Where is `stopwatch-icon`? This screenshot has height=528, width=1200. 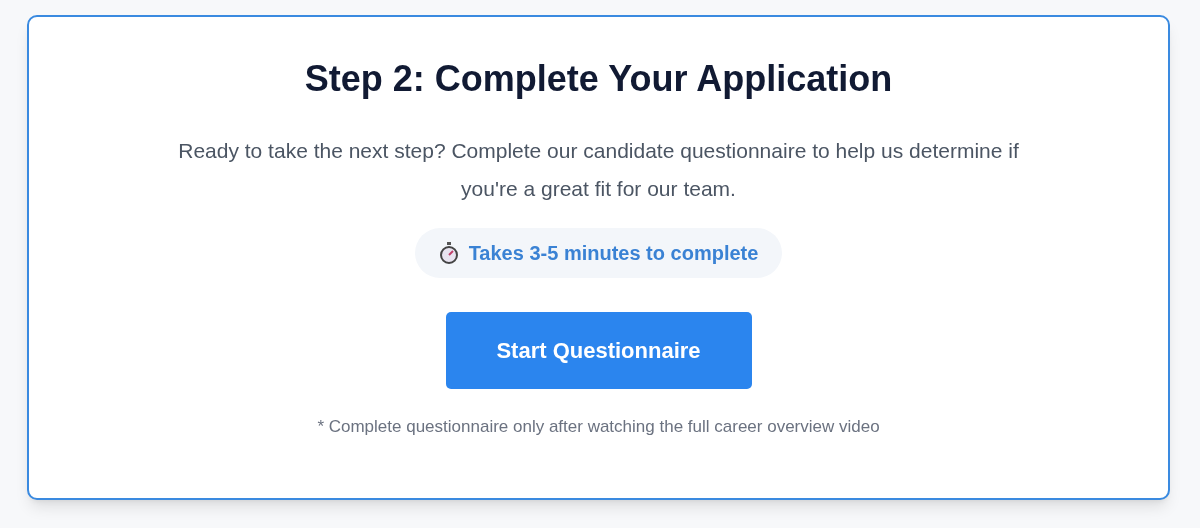 stopwatch-icon is located at coordinates (448, 253).